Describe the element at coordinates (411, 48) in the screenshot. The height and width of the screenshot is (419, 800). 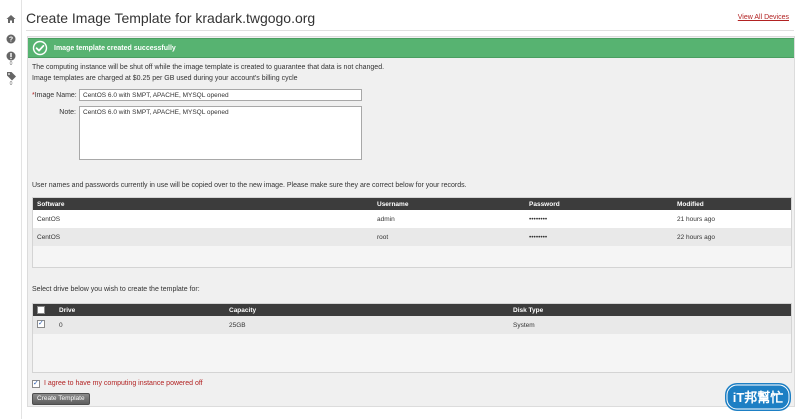
I see `success-alert: Image template created successfully` at that location.